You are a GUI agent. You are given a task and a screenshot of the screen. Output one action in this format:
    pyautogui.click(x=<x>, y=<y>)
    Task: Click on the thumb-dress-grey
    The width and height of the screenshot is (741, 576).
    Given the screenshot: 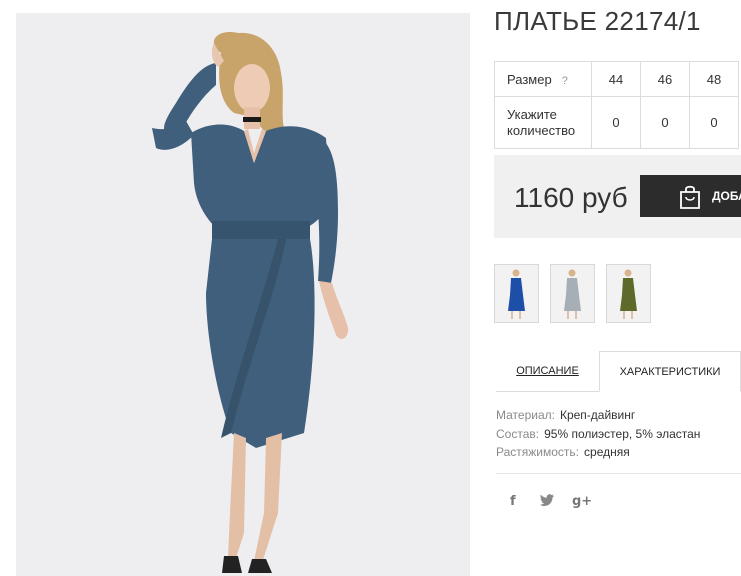 What is the action you would take?
    pyautogui.click(x=572, y=294)
    